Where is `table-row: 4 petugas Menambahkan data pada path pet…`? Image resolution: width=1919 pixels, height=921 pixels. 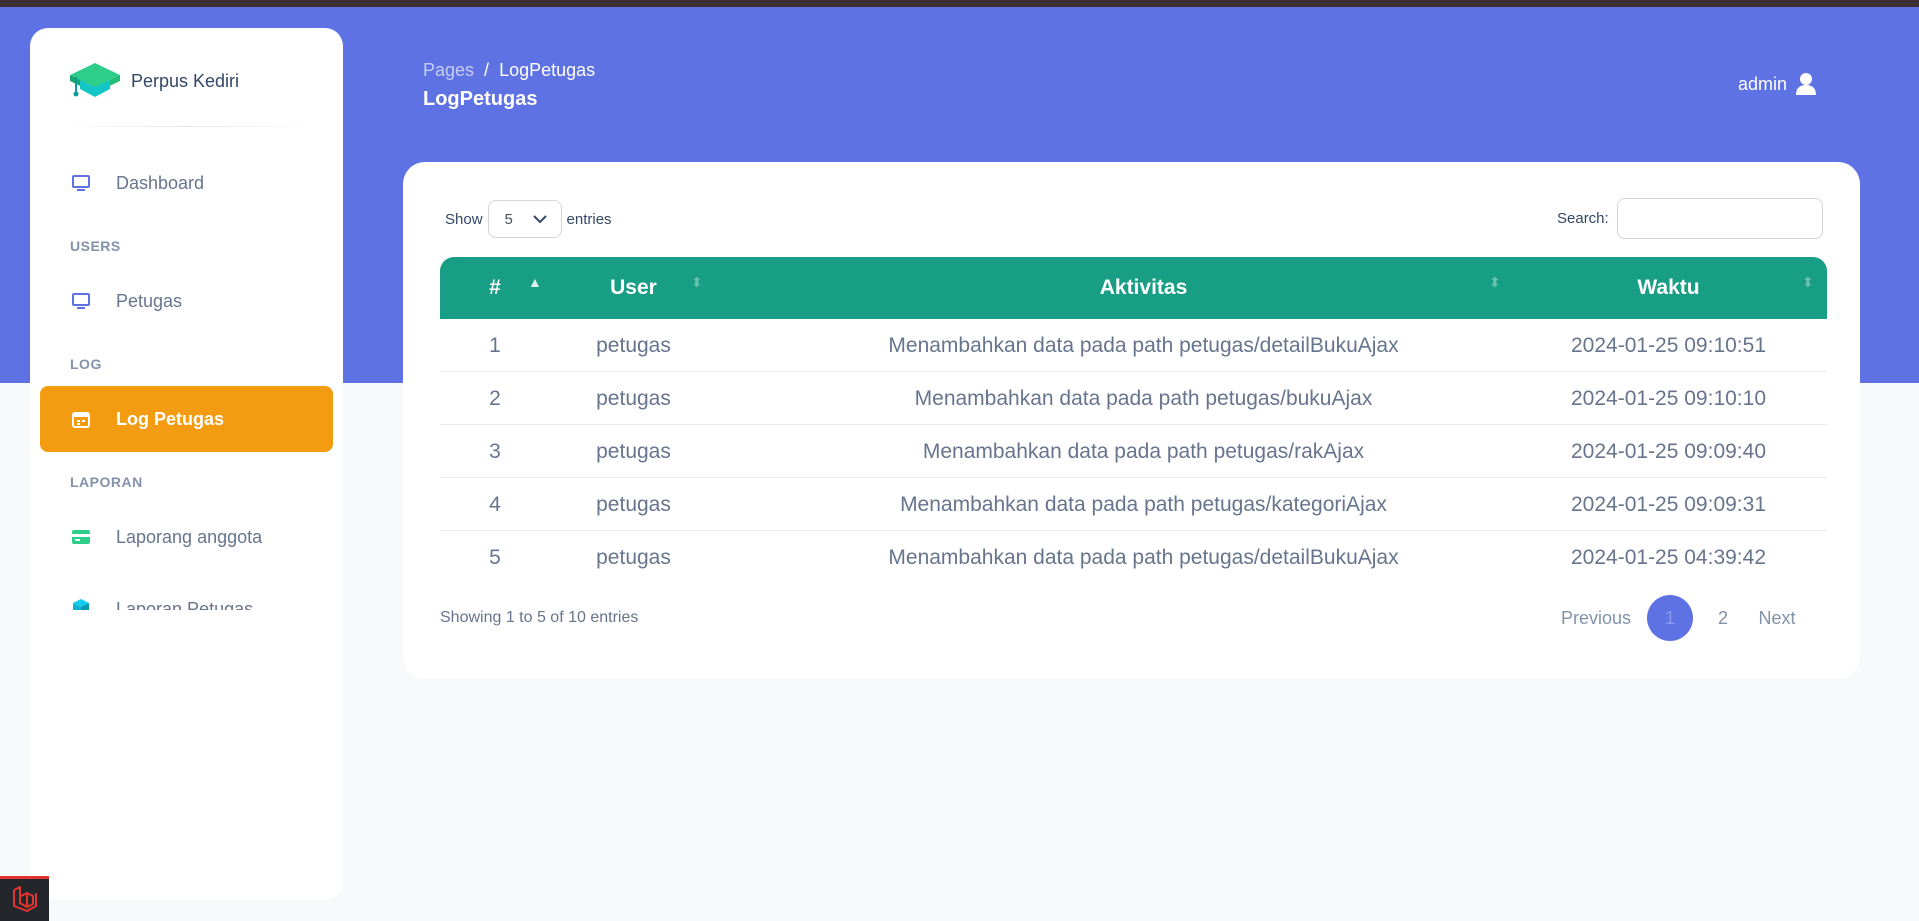
table-row: 4 petugas Menambahkan data pada path pet… is located at coordinates (1133, 504).